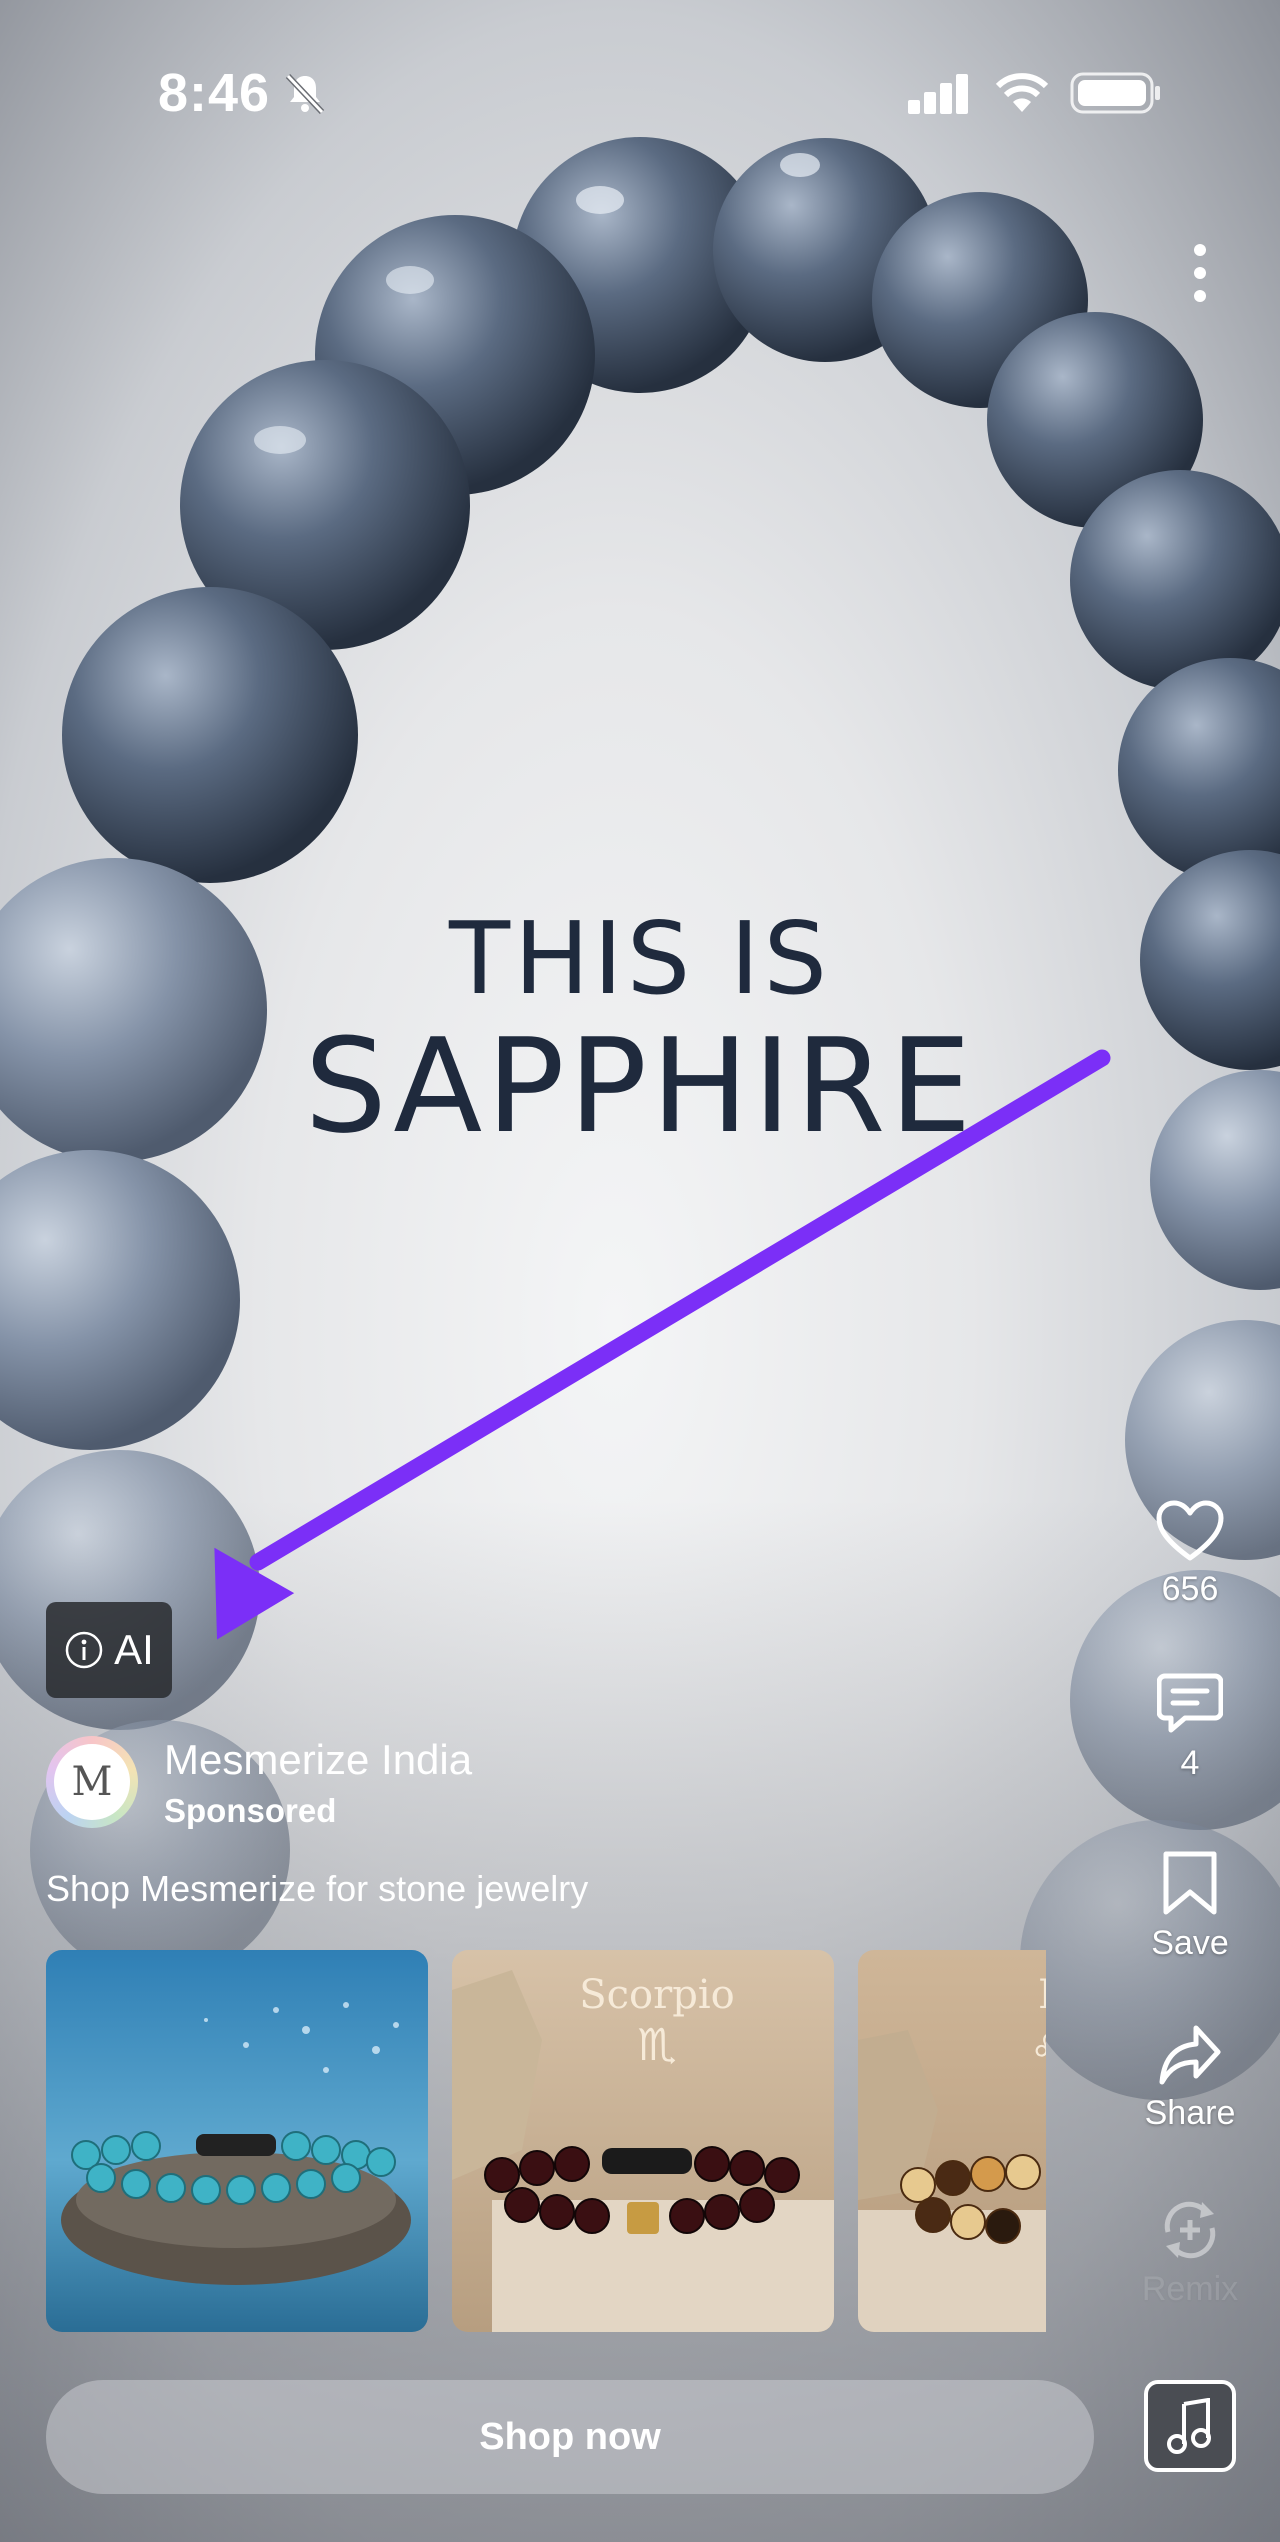 The image size is (1280, 2542). What do you see at coordinates (318, 1760) in the screenshot?
I see `account-name: Mesmerize India` at bounding box center [318, 1760].